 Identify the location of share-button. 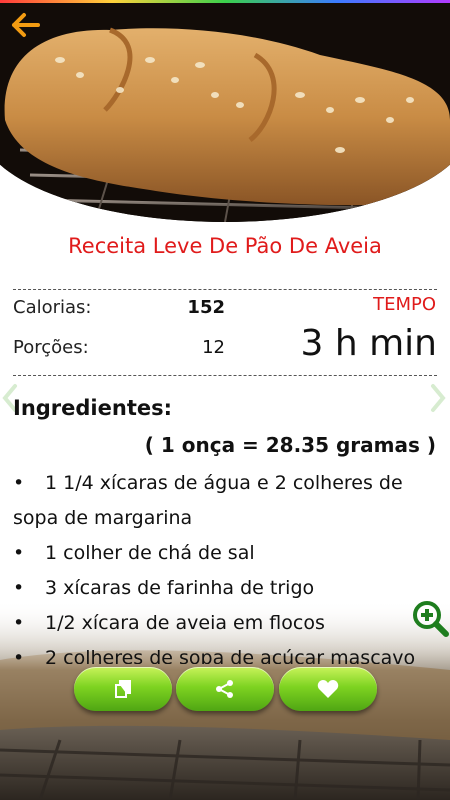
(225, 689).